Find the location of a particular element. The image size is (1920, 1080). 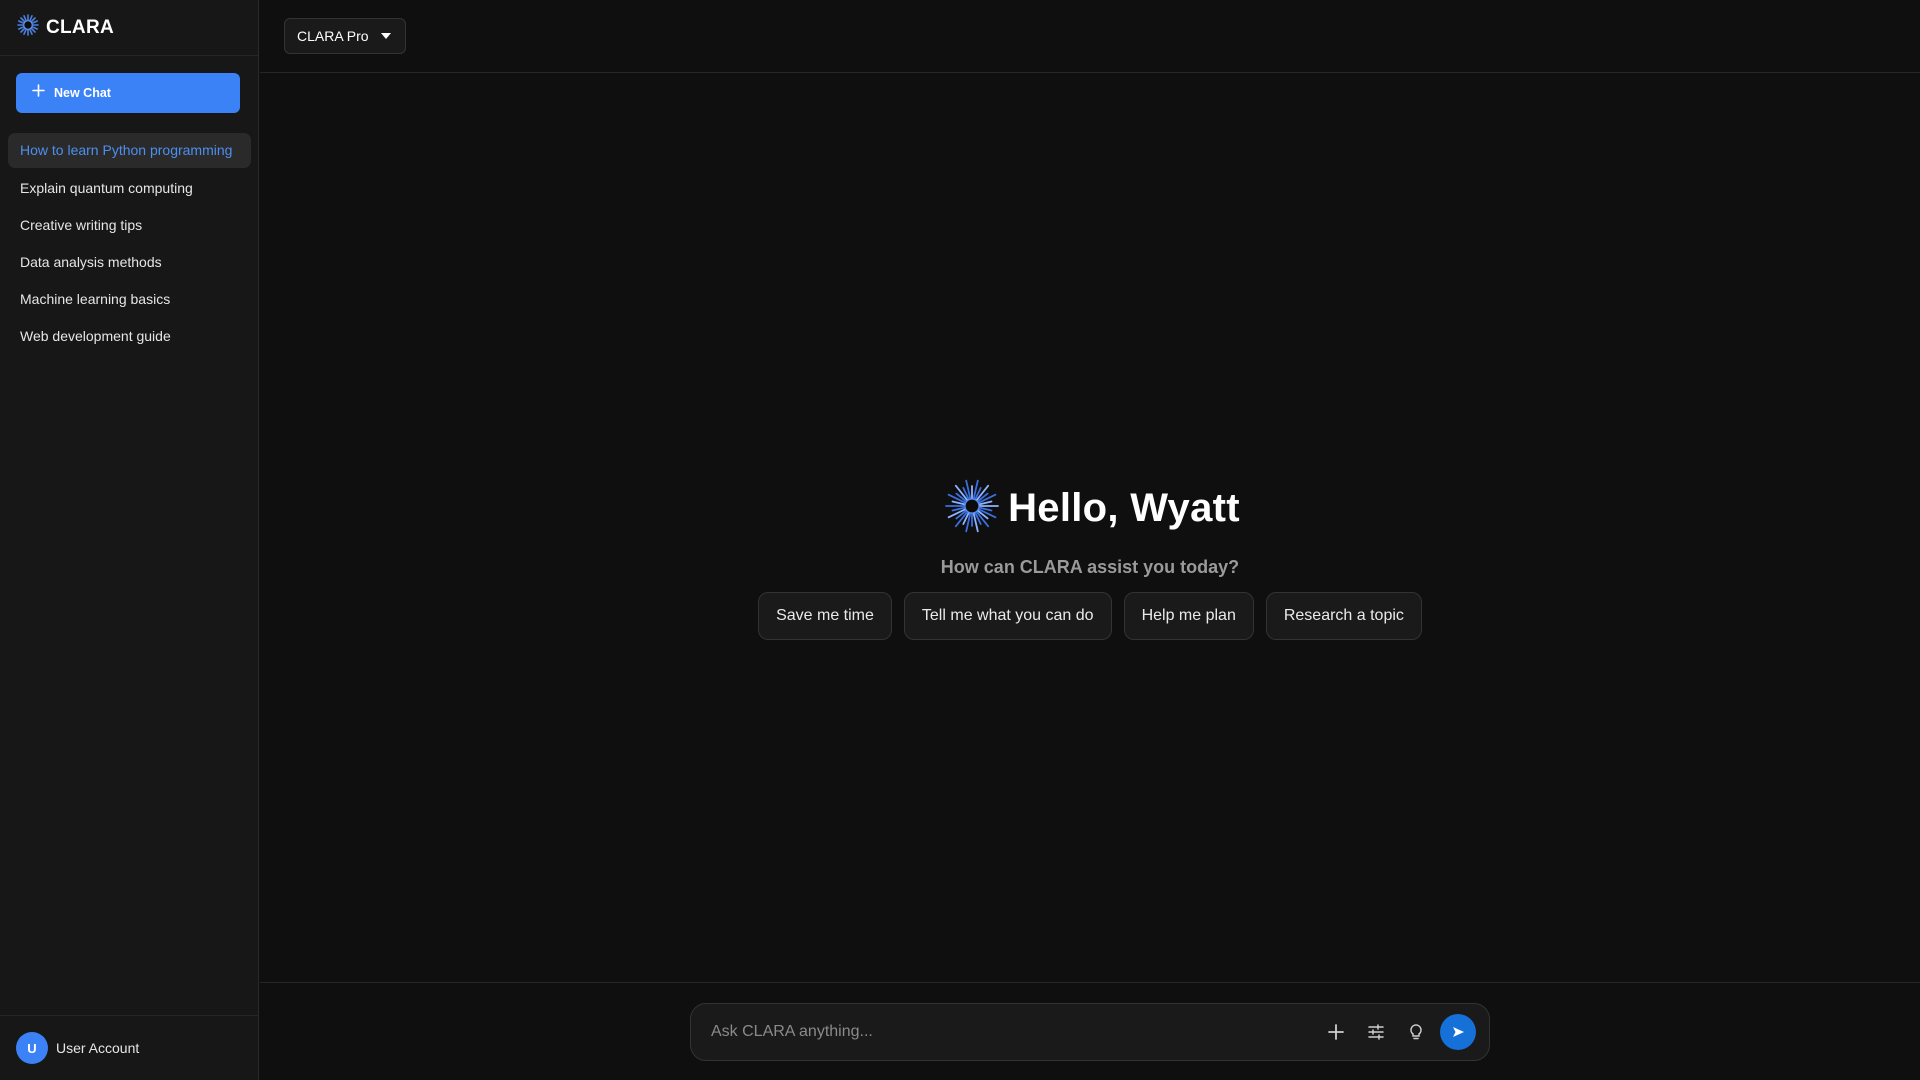

suggestion-chip: Save me time is located at coordinates (825, 616).